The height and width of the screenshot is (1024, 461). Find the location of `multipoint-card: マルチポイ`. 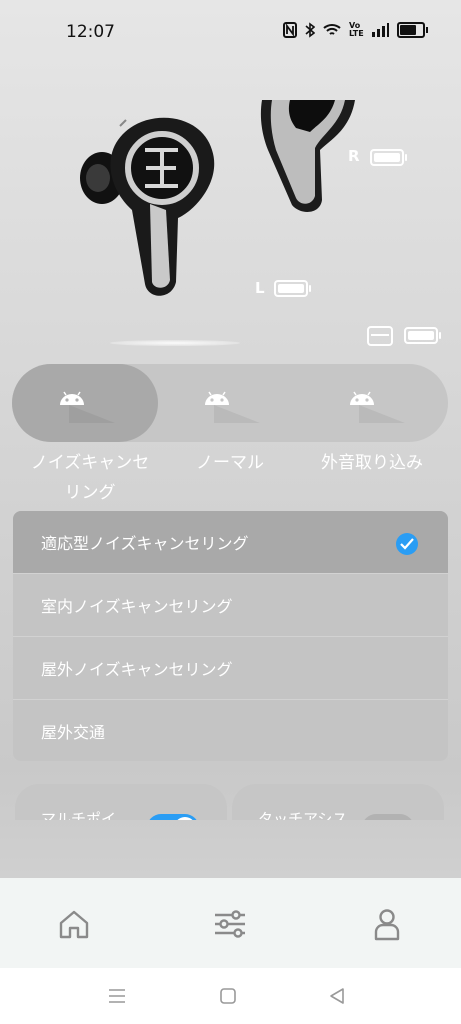

multipoint-card: マルチポイ is located at coordinates (121, 802).